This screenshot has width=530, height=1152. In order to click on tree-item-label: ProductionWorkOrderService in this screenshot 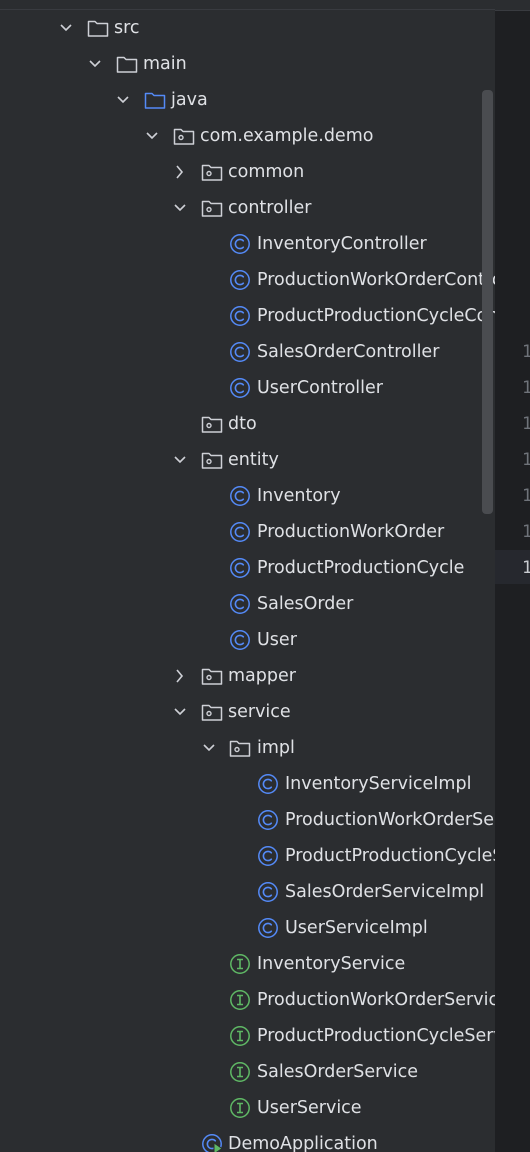, I will do `click(376, 1000)`.